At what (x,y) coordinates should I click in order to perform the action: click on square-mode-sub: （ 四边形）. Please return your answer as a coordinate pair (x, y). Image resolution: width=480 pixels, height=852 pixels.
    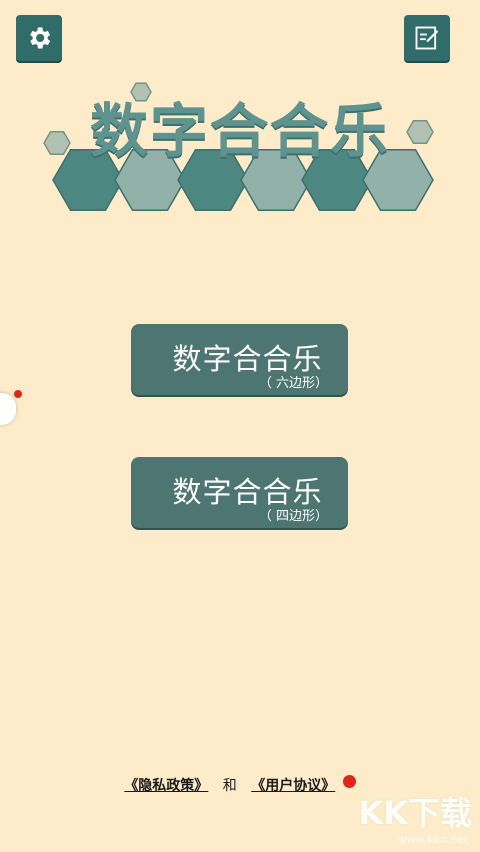
    Looking at the image, I should click on (293, 516).